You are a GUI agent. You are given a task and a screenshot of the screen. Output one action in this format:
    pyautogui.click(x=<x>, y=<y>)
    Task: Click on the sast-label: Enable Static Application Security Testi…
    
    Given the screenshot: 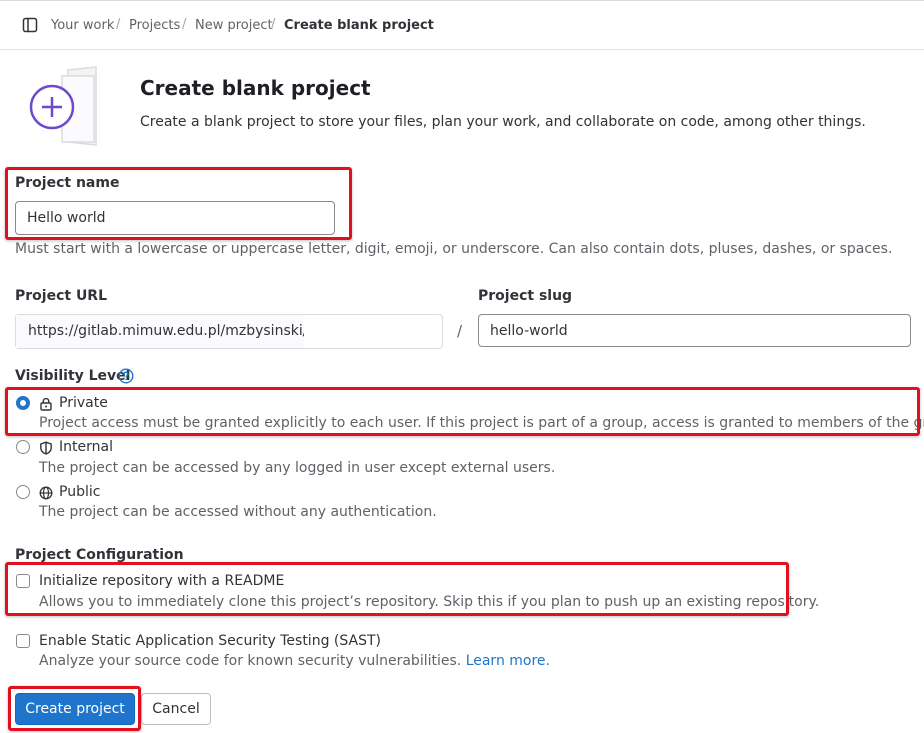 What is the action you would take?
    pyautogui.click(x=210, y=641)
    